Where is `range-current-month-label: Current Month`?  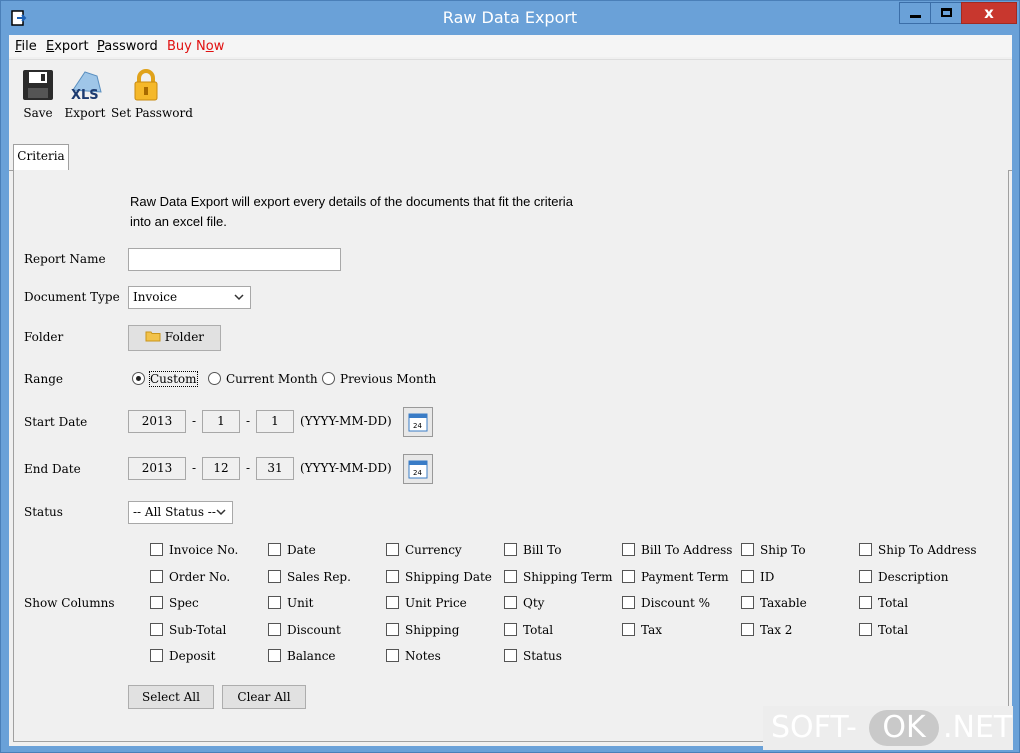 range-current-month-label: Current Month is located at coordinates (272, 379).